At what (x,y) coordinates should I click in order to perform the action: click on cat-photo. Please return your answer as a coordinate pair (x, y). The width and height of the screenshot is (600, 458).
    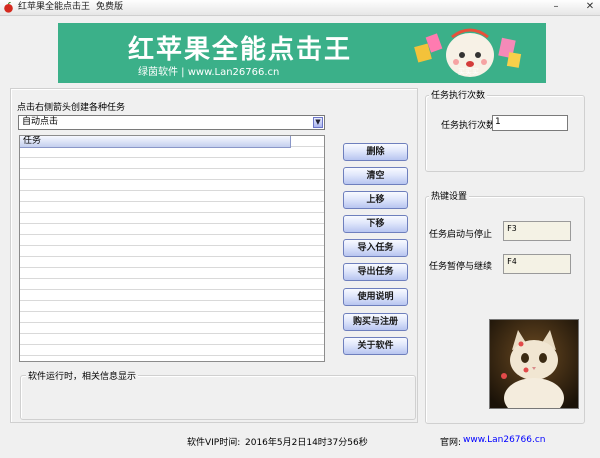
    Looking at the image, I should click on (534, 364).